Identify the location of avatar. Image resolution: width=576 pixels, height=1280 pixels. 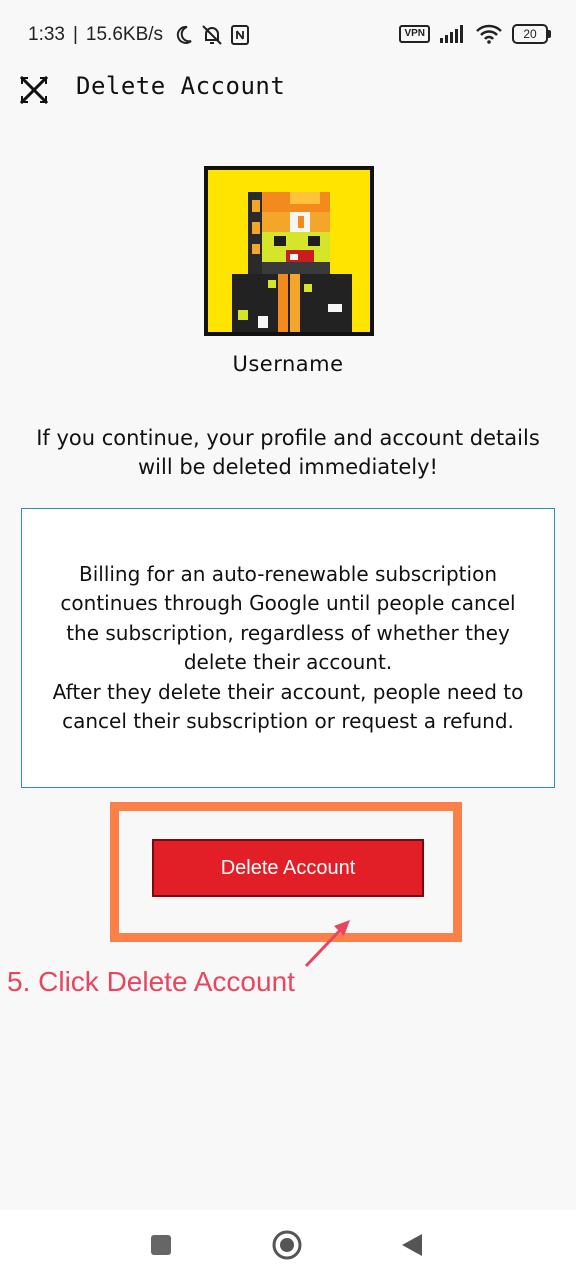
(289, 251).